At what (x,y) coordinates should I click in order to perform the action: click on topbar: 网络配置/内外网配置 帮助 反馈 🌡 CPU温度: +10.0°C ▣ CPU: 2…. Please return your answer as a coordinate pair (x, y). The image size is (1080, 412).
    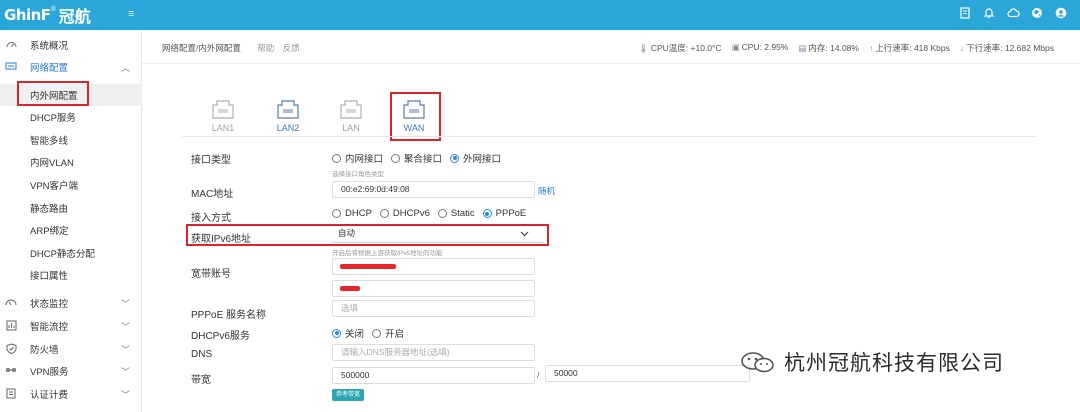
    Looking at the image, I should click on (611, 47).